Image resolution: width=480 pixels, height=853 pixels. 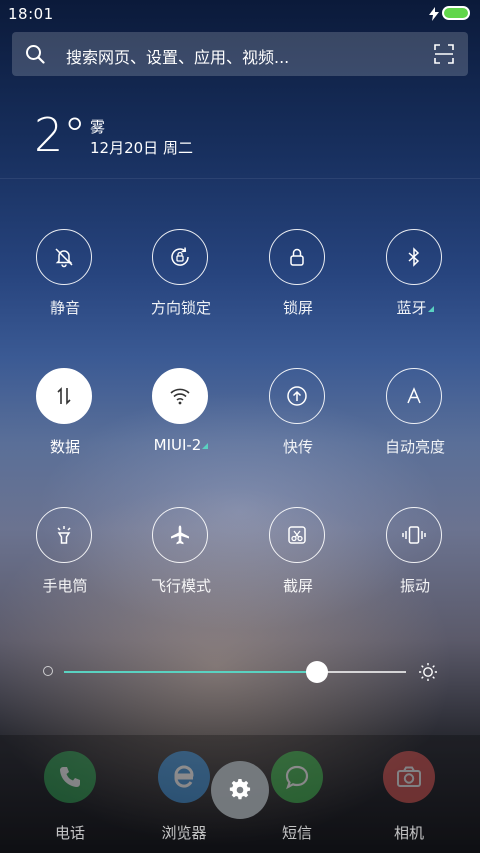 I want to click on lock-icon, so click(x=297, y=257).